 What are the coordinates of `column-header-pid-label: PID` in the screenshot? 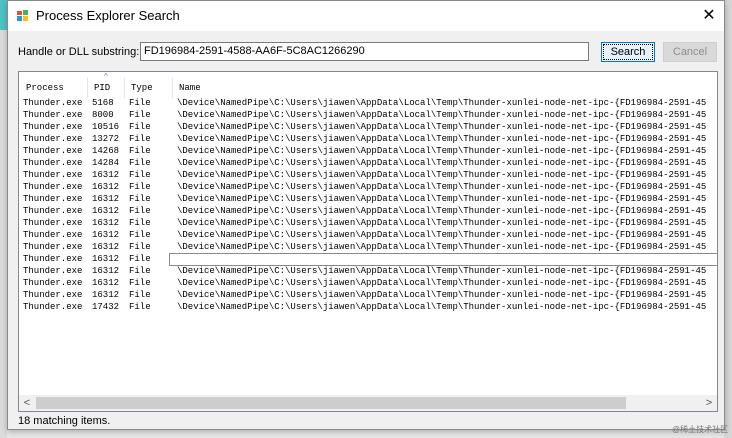 It's located at (102, 88).